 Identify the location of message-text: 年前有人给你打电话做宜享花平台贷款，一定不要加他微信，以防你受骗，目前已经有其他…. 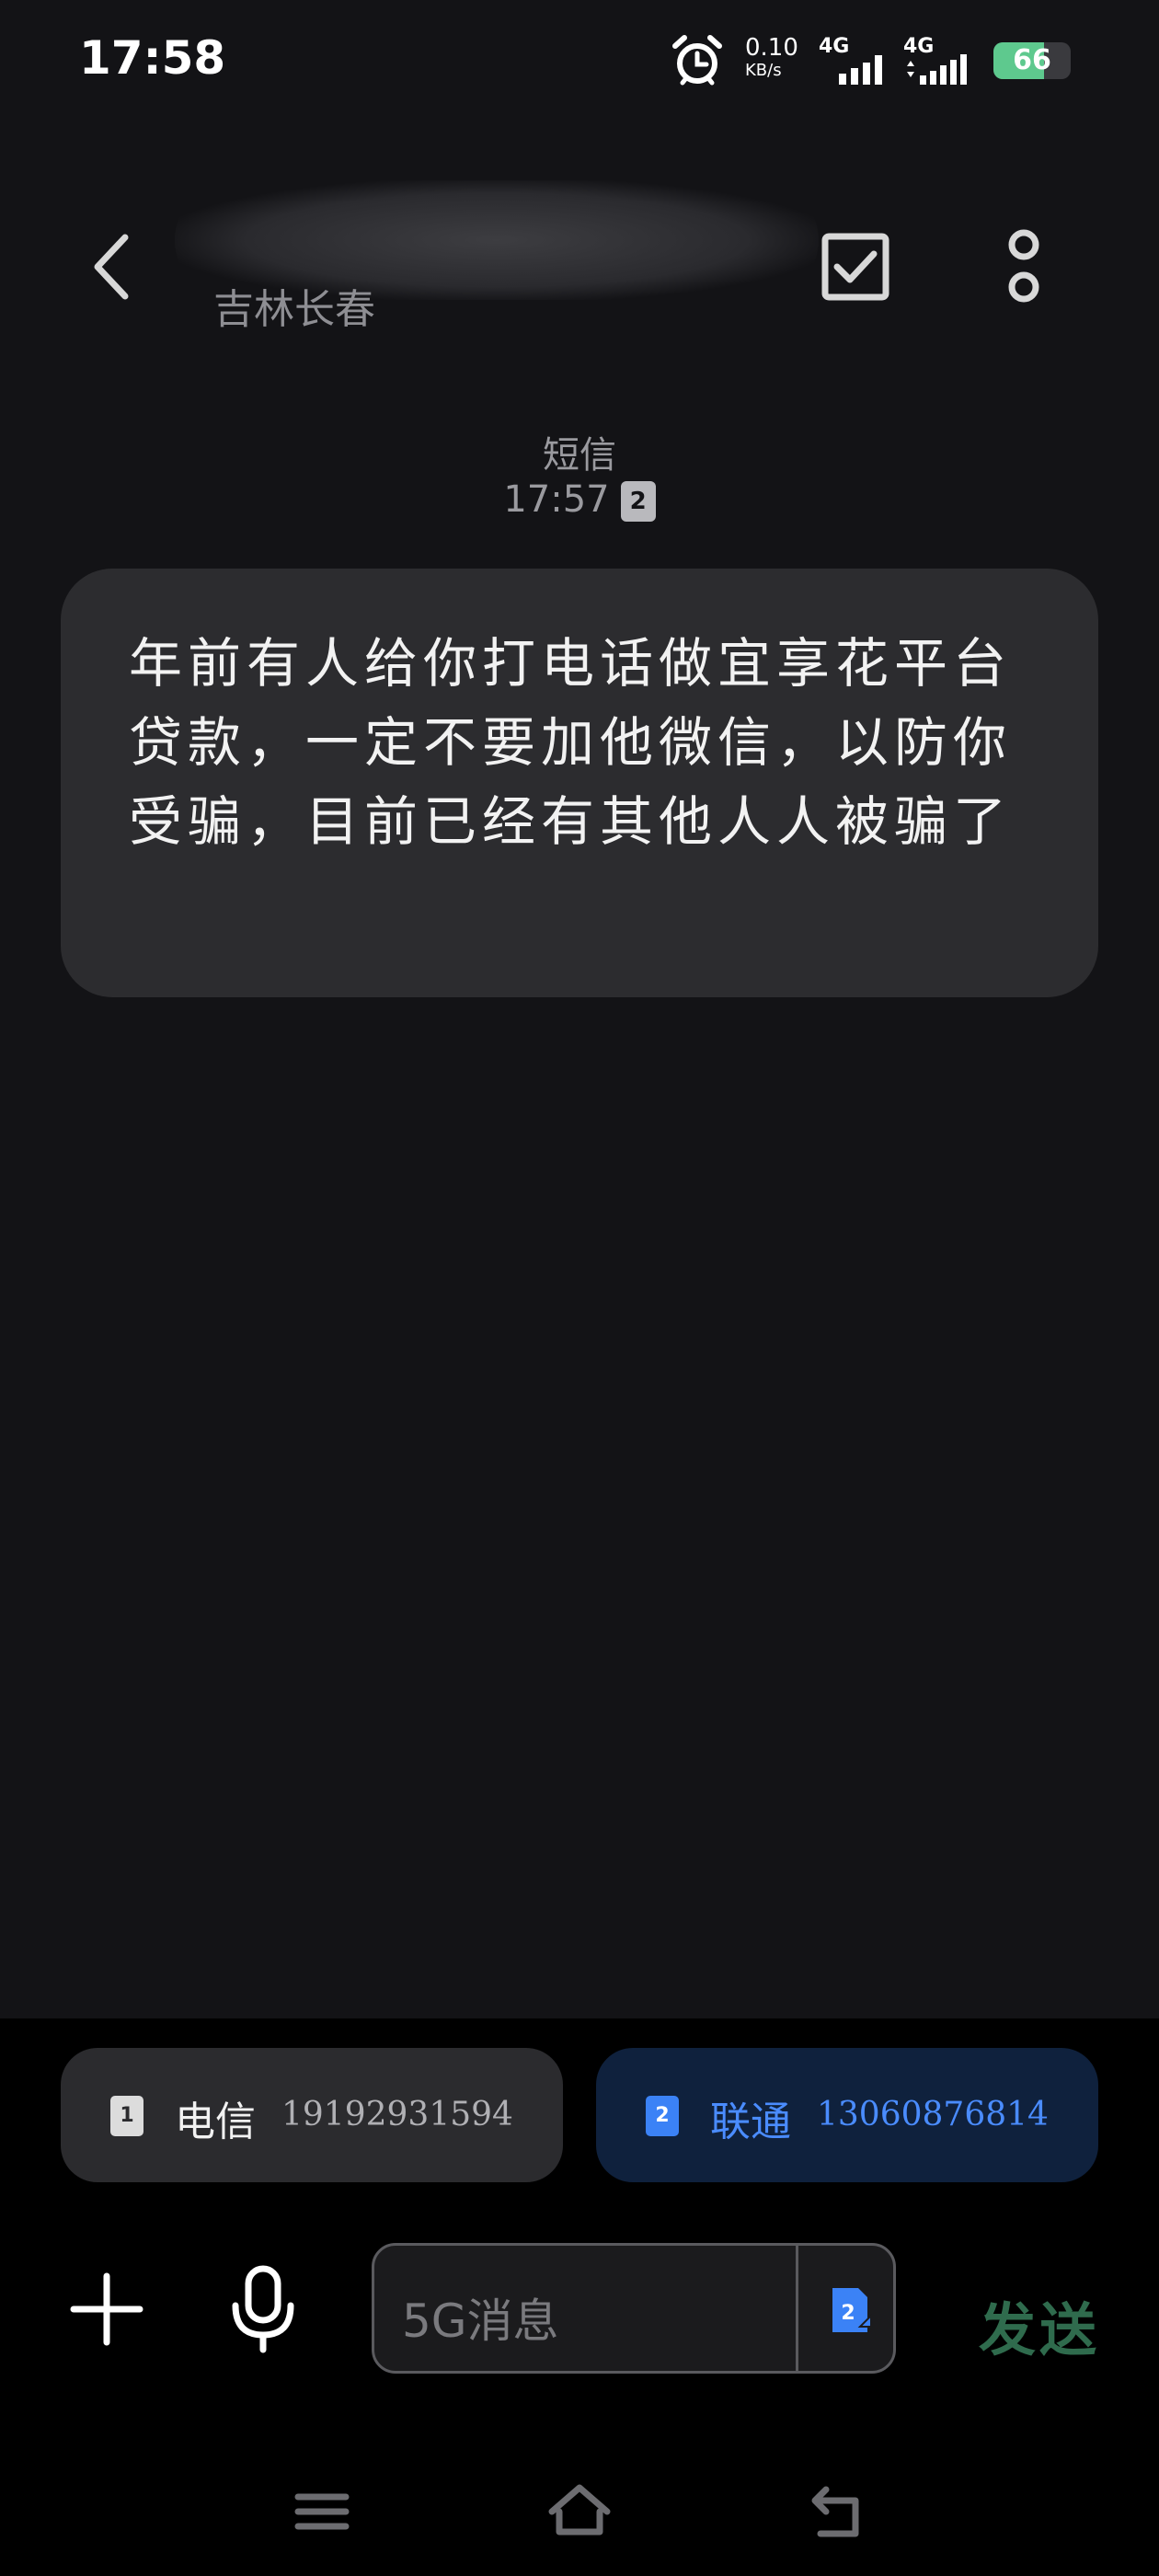
(571, 742).